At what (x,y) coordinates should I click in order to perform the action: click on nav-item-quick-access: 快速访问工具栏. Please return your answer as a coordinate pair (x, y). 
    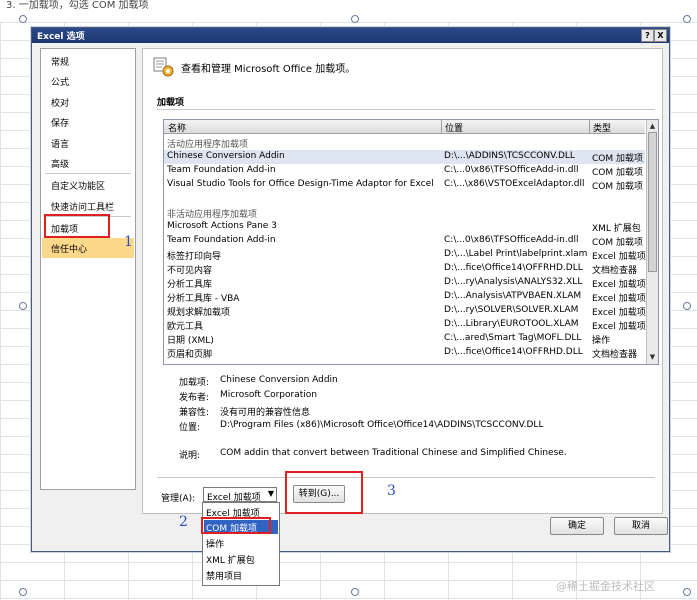
    Looking at the image, I should click on (82, 206).